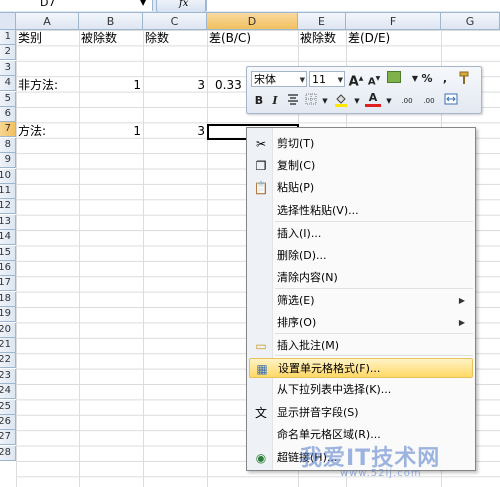 Image resolution: width=500 pixels, height=487 pixels. What do you see at coordinates (8, 238) in the screenshot?
I see `row-header-14: 14` at bounding box center [8, 238].